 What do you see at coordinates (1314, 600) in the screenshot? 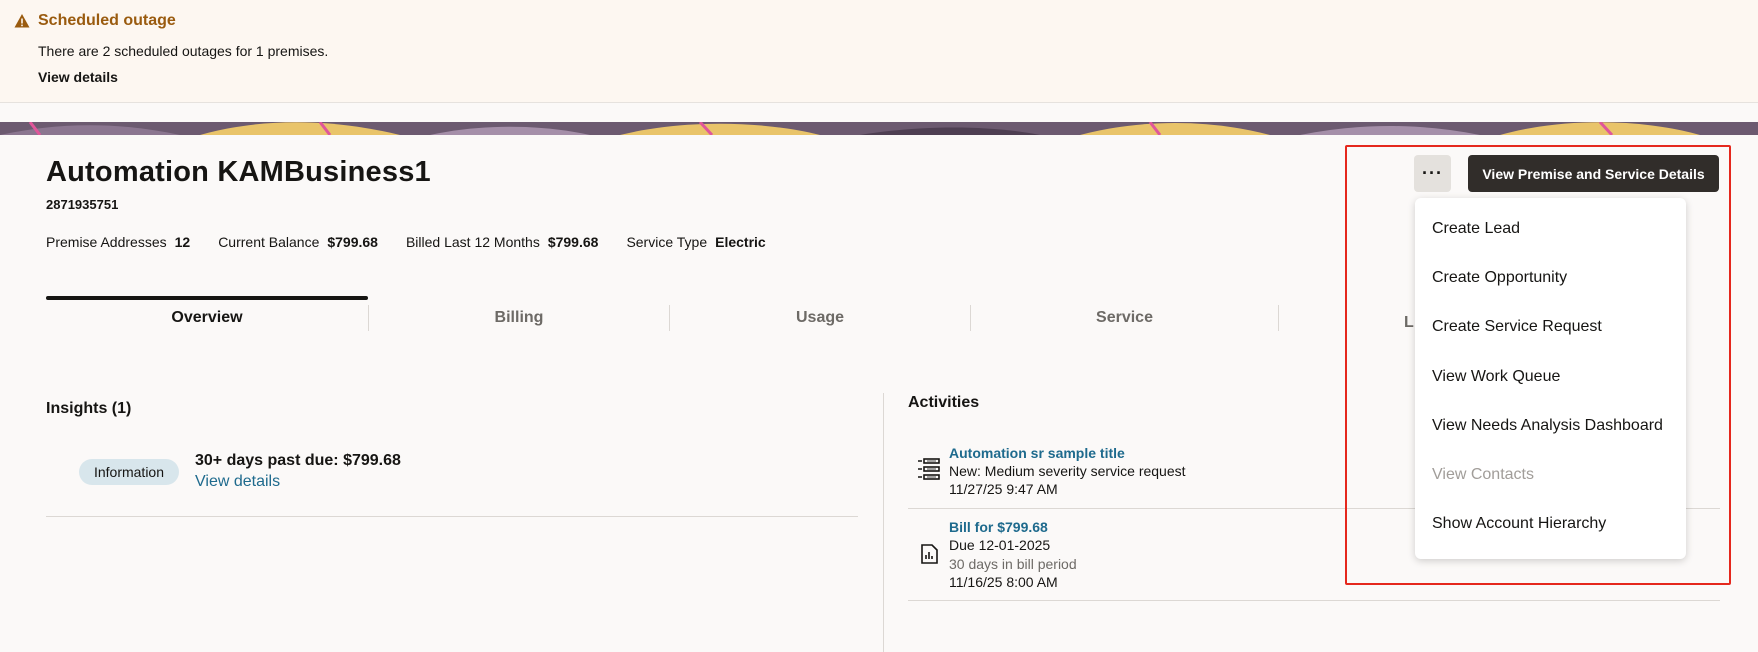
I see `activity-divider` at bounding box center [1314, 600].